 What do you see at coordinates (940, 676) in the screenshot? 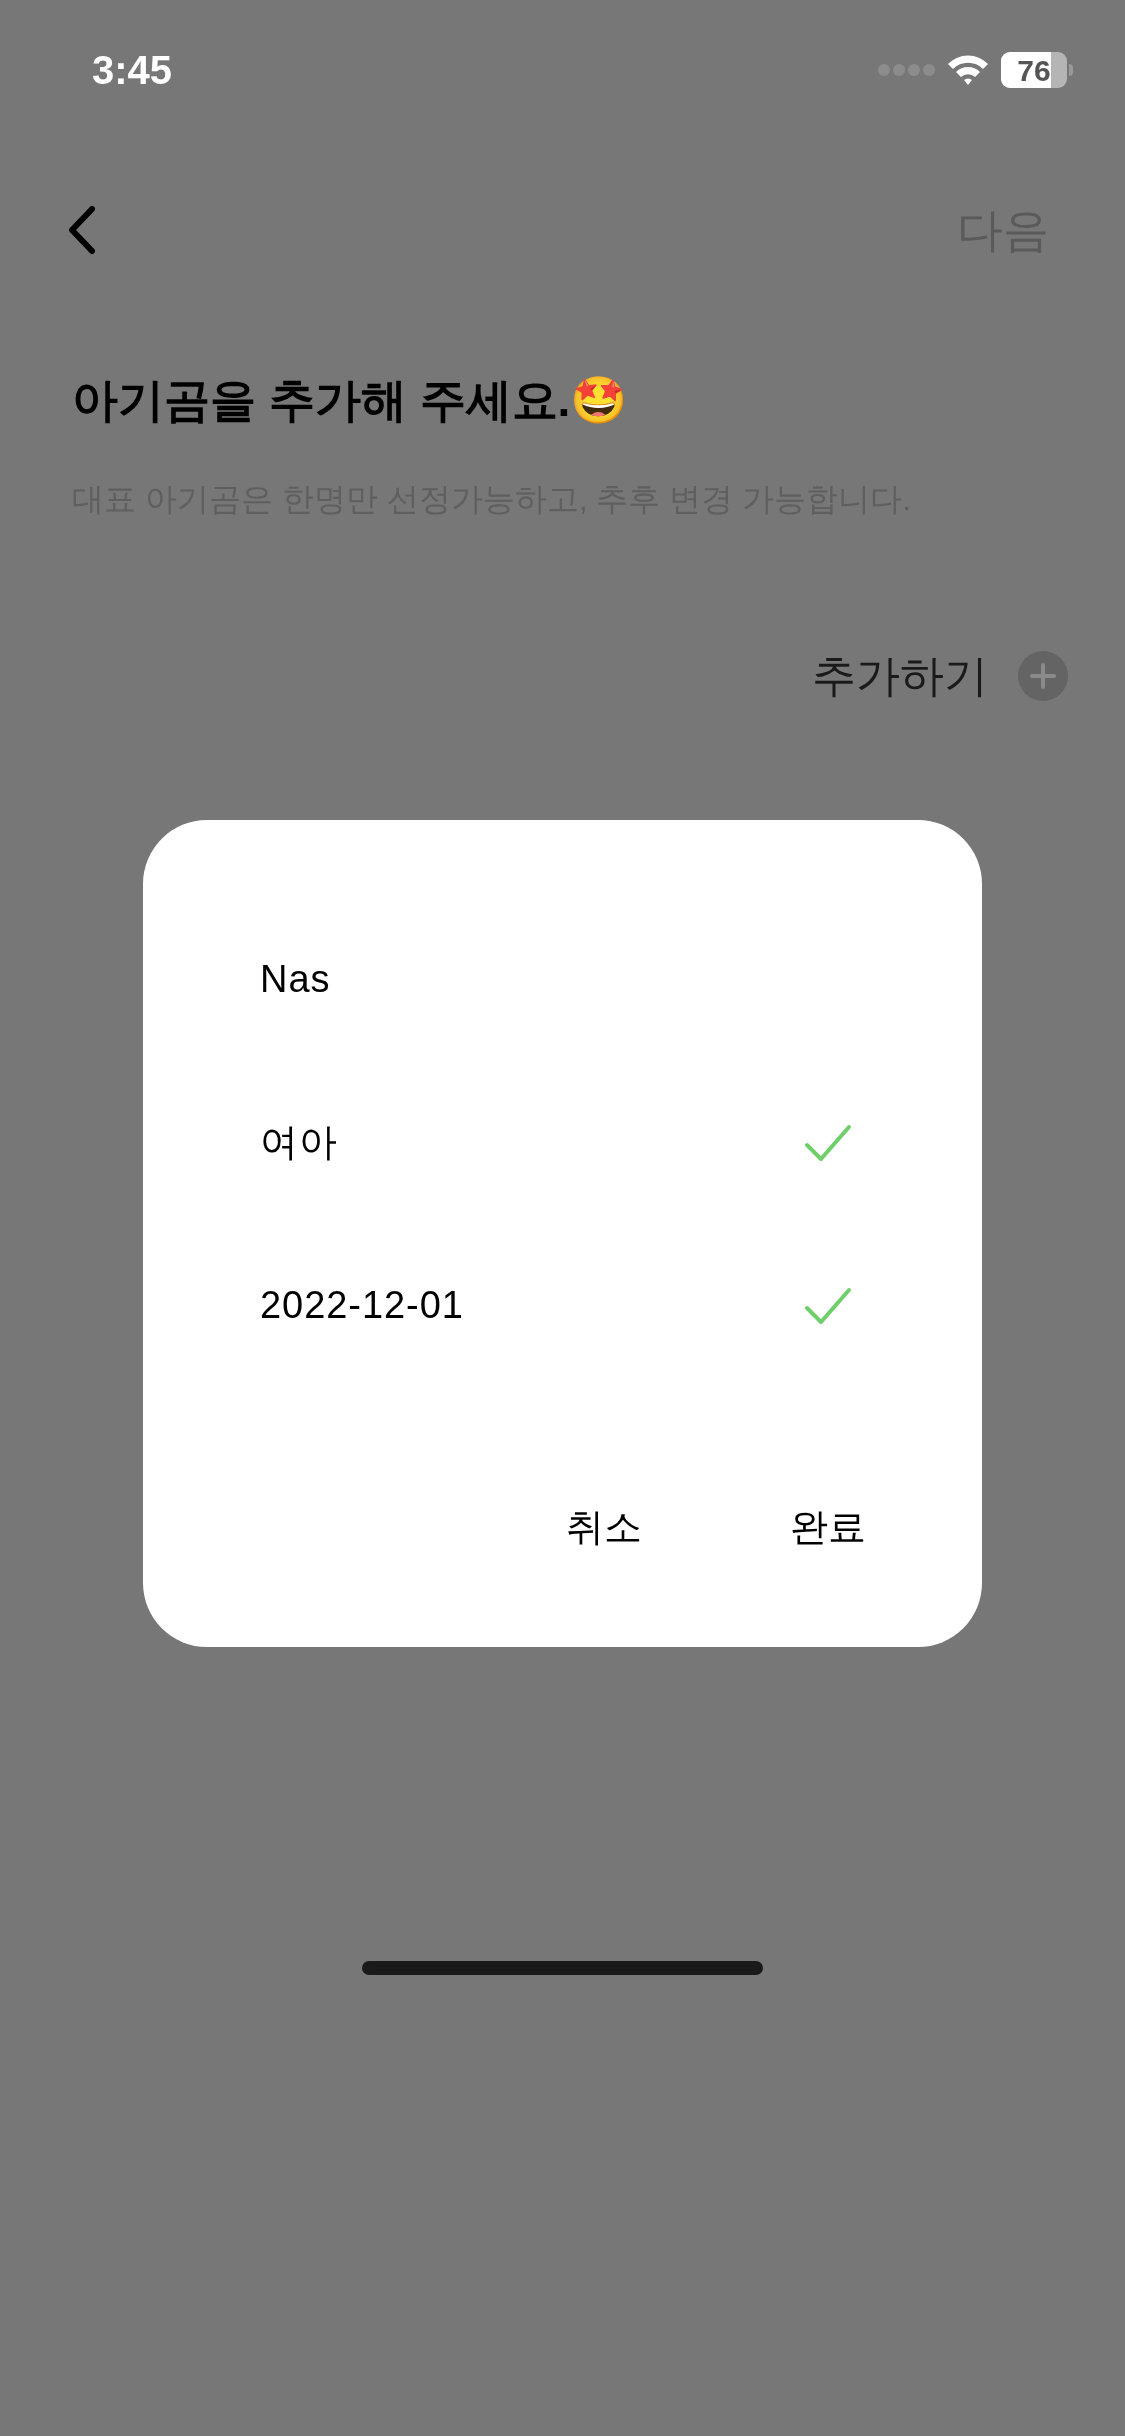
I see `add-button: 추가하기` at bounding box center [940, 676].